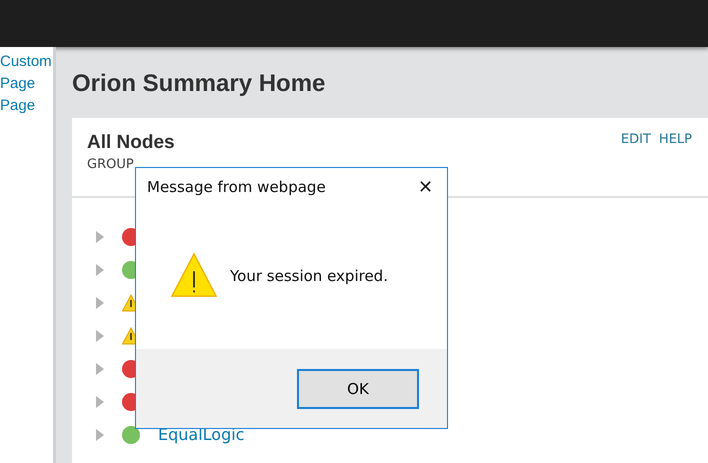  I want to click on card-action-link: EDIT, so click(635, 152).